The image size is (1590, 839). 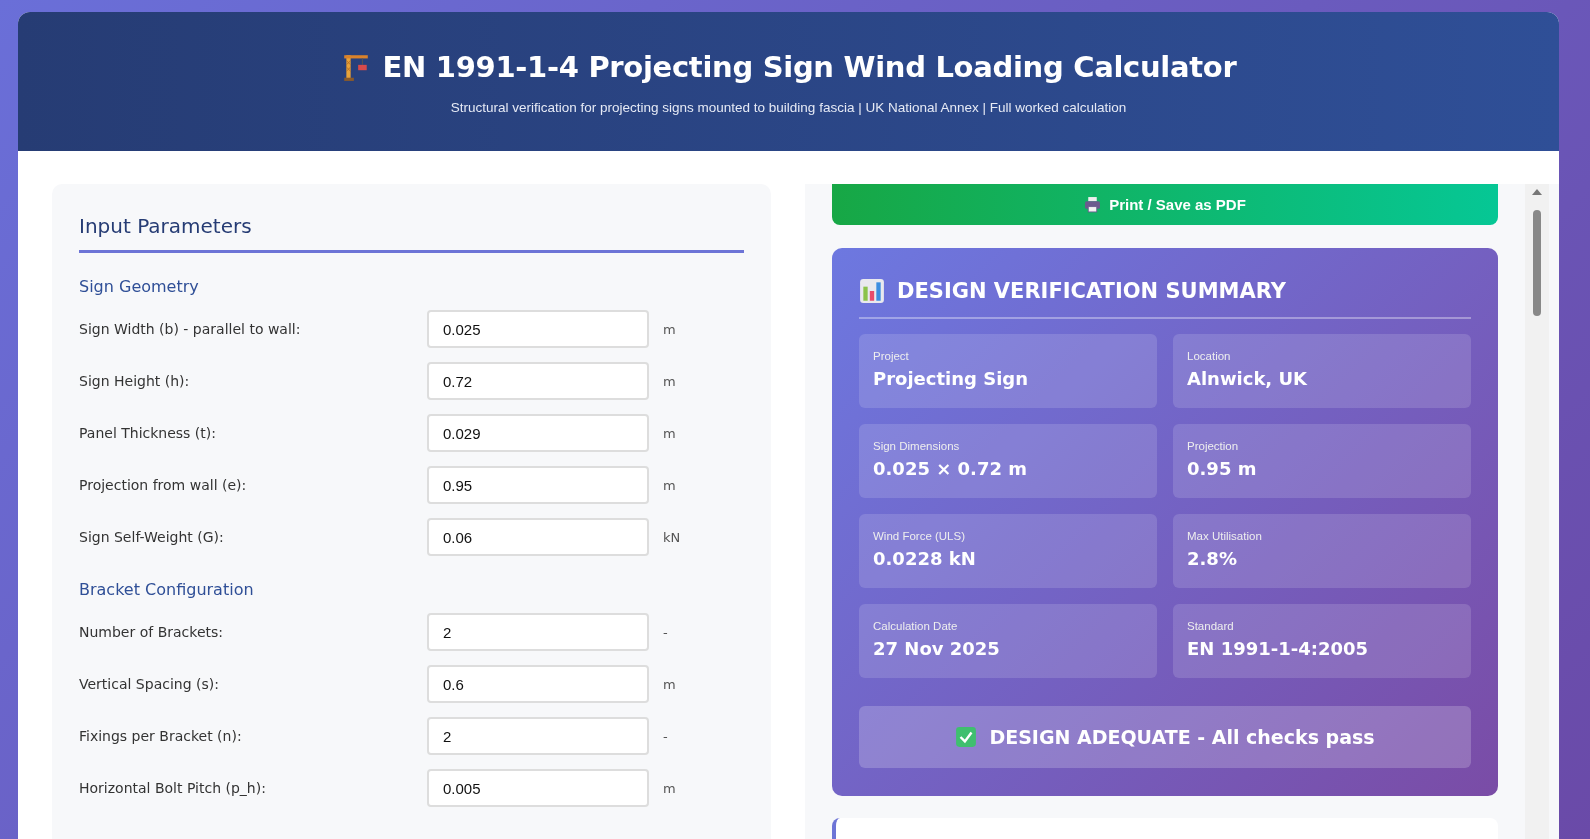 What do you see at coordinates (149, 684) in the screenshot?
I see `field-label: Vertical Spacing (s):` at bounding box center [149, 684].